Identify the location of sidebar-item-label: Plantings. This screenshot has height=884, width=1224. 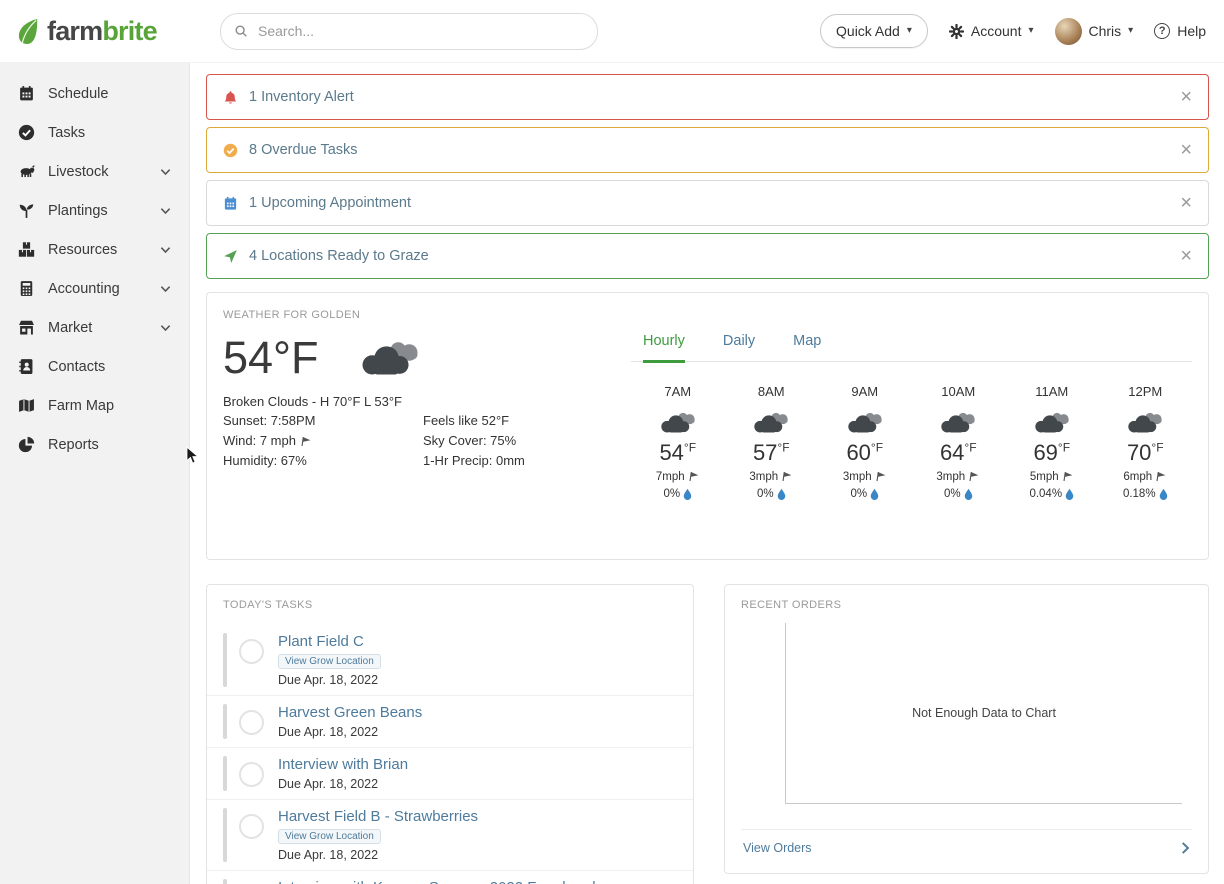
(78, 210).